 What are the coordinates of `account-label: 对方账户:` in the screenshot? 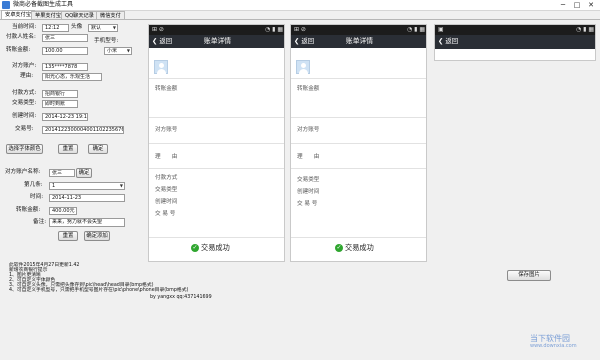 It's located at (24, 66).